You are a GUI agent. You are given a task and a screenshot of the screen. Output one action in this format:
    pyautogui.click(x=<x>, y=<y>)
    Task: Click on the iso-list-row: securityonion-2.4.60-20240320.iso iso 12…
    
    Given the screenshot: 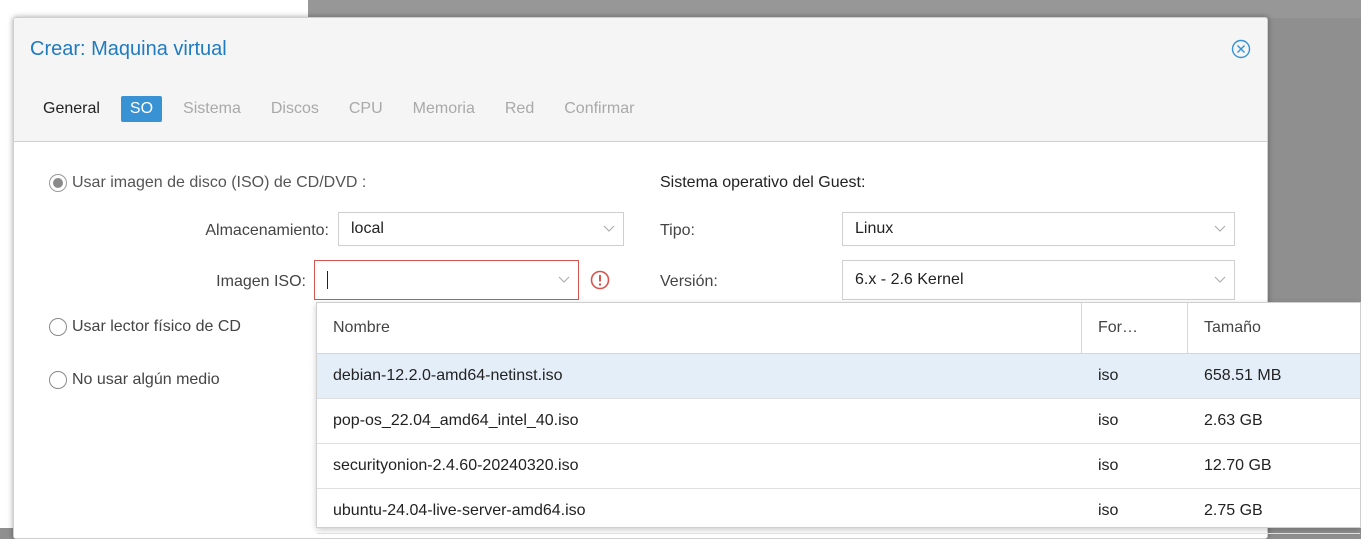 What is the action you would take?
    pyautogui.click(x=838, y=466)
    